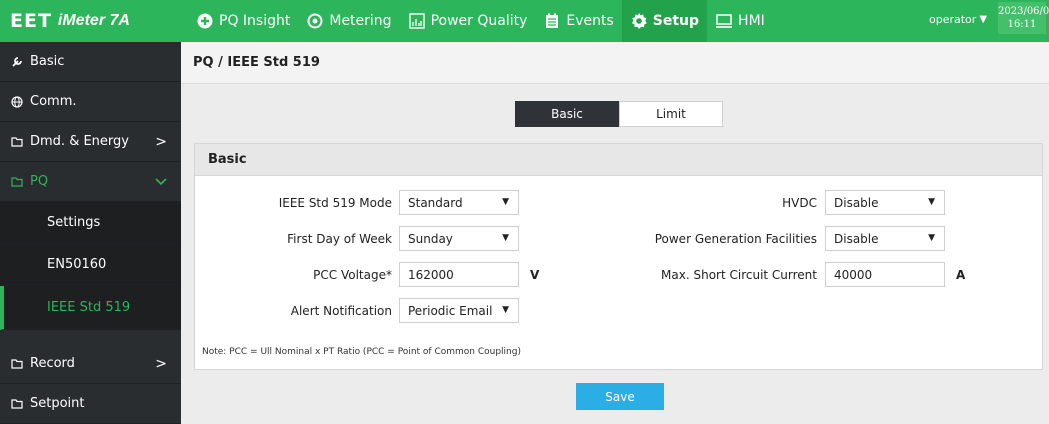  What do you see at coordinates (17, 101) in the screenshot?
I see `globe-icon` at bounding box center [17, 101].